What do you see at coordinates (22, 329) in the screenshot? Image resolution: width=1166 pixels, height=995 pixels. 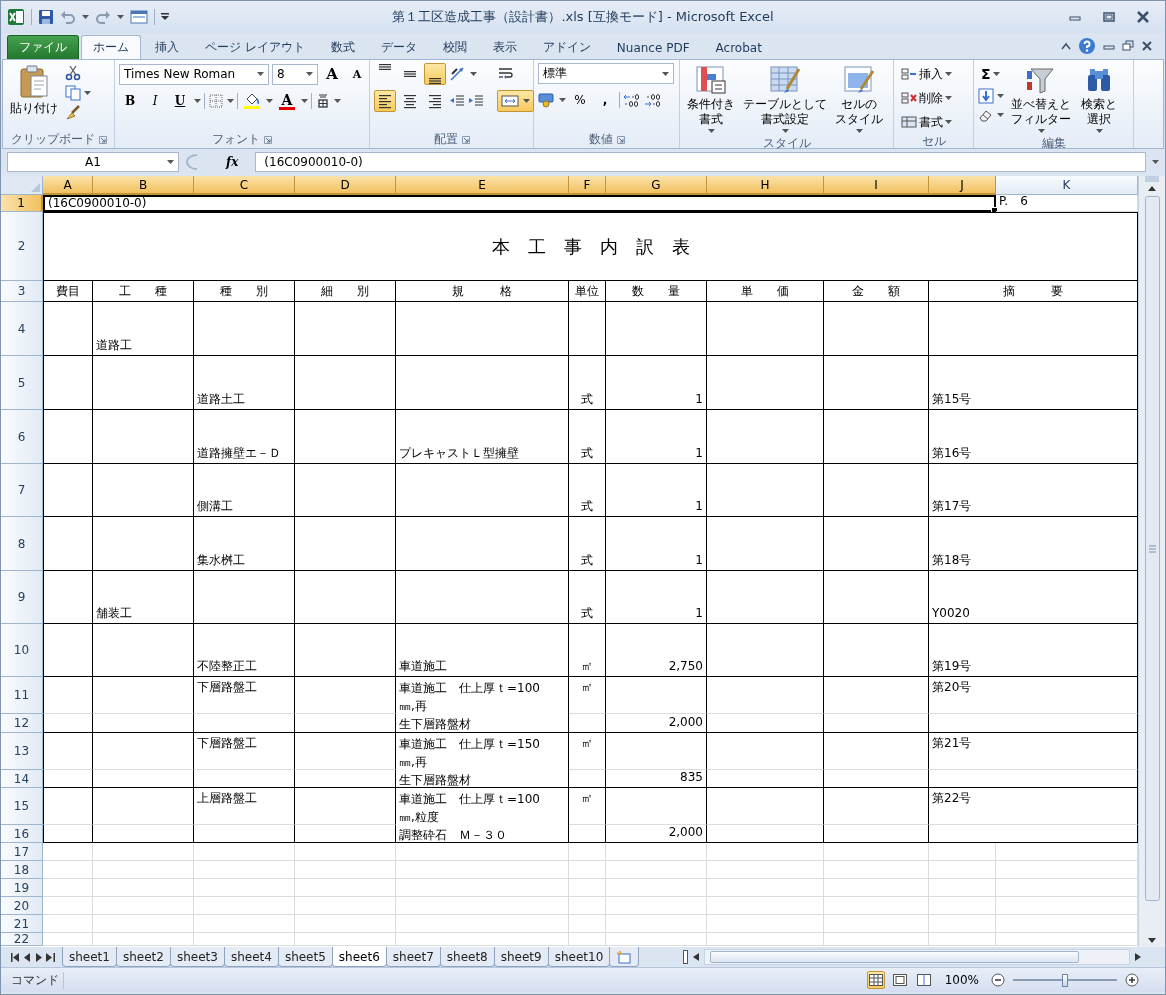 I see `row-header: 4` at bounding box center [22, 329].